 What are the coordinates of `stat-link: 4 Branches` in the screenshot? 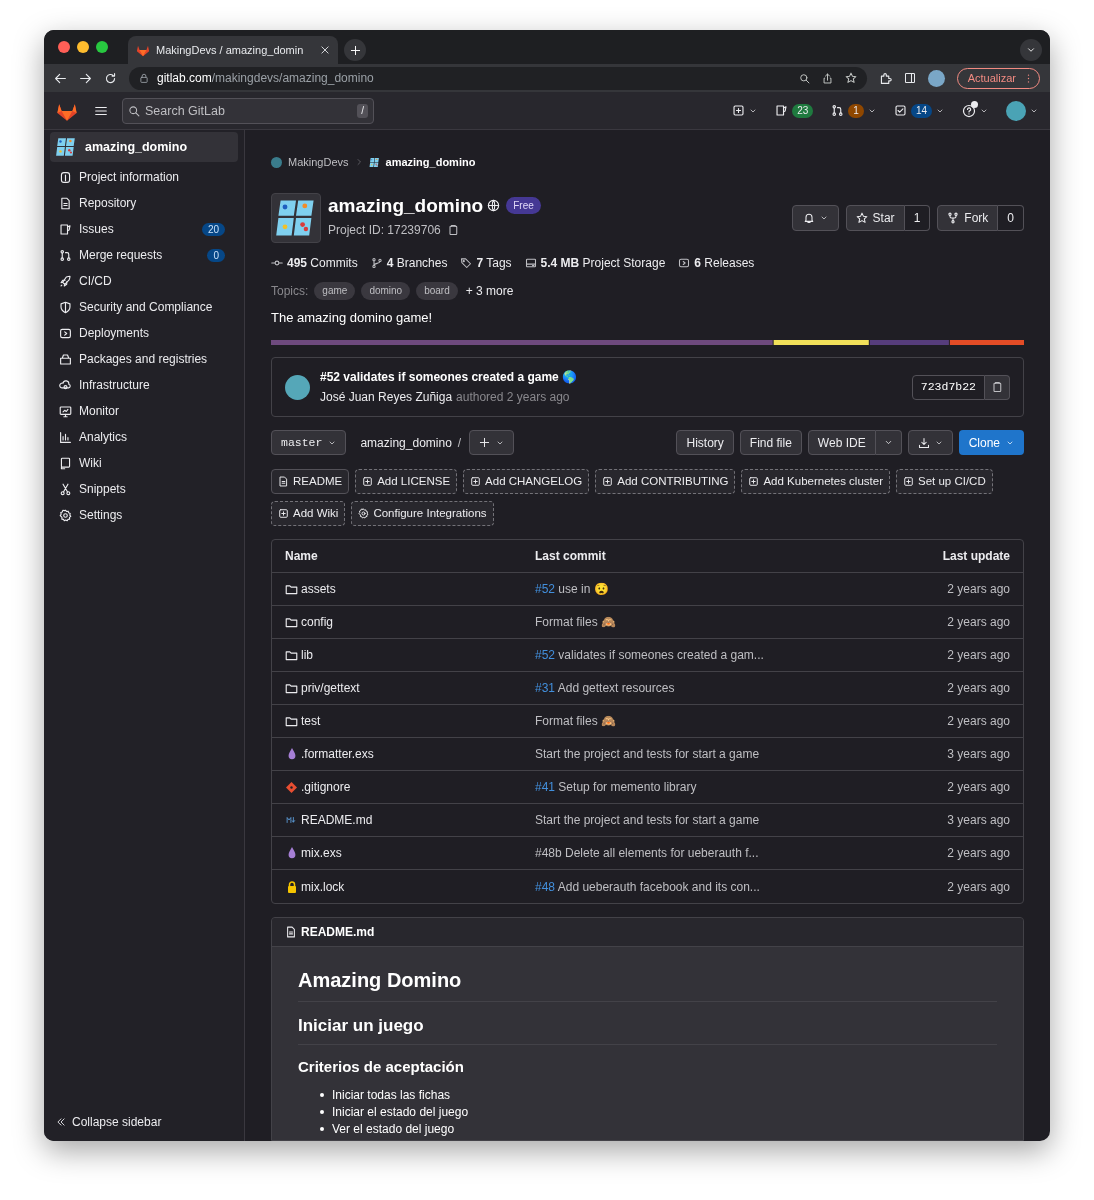 It's located at (409, 262).